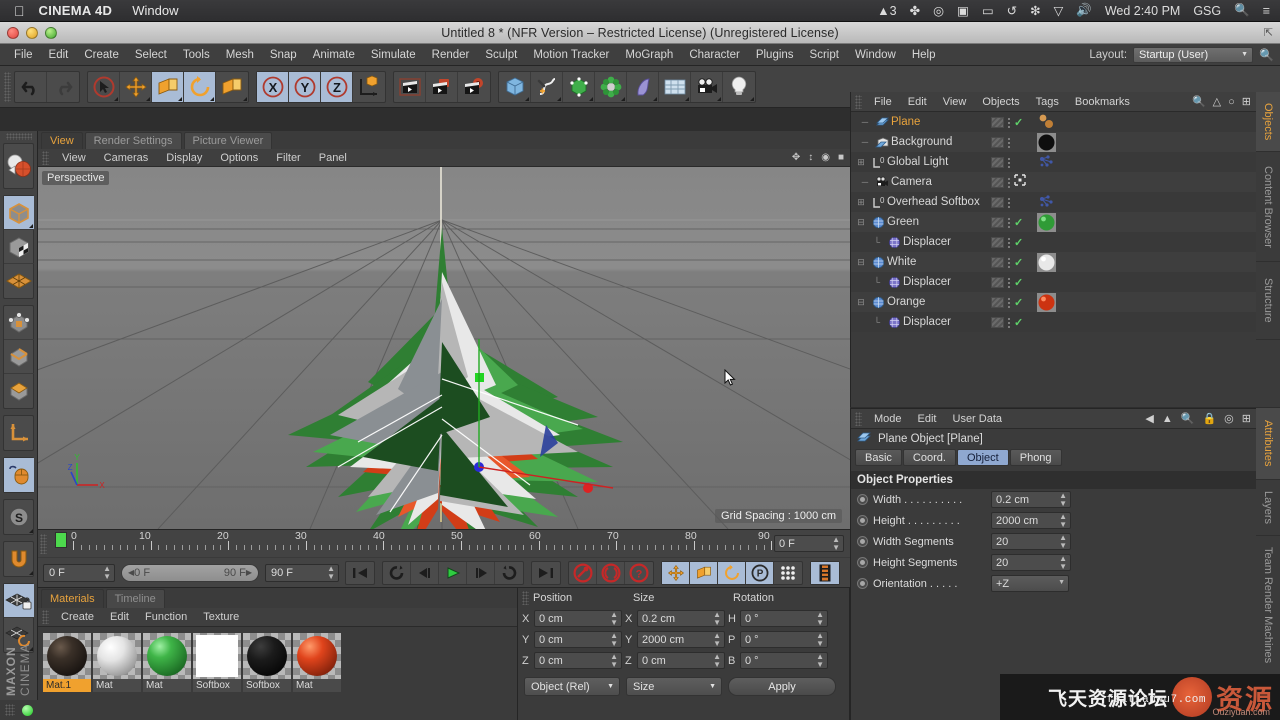  I want to click on step-forward-button, so click(481, 572).